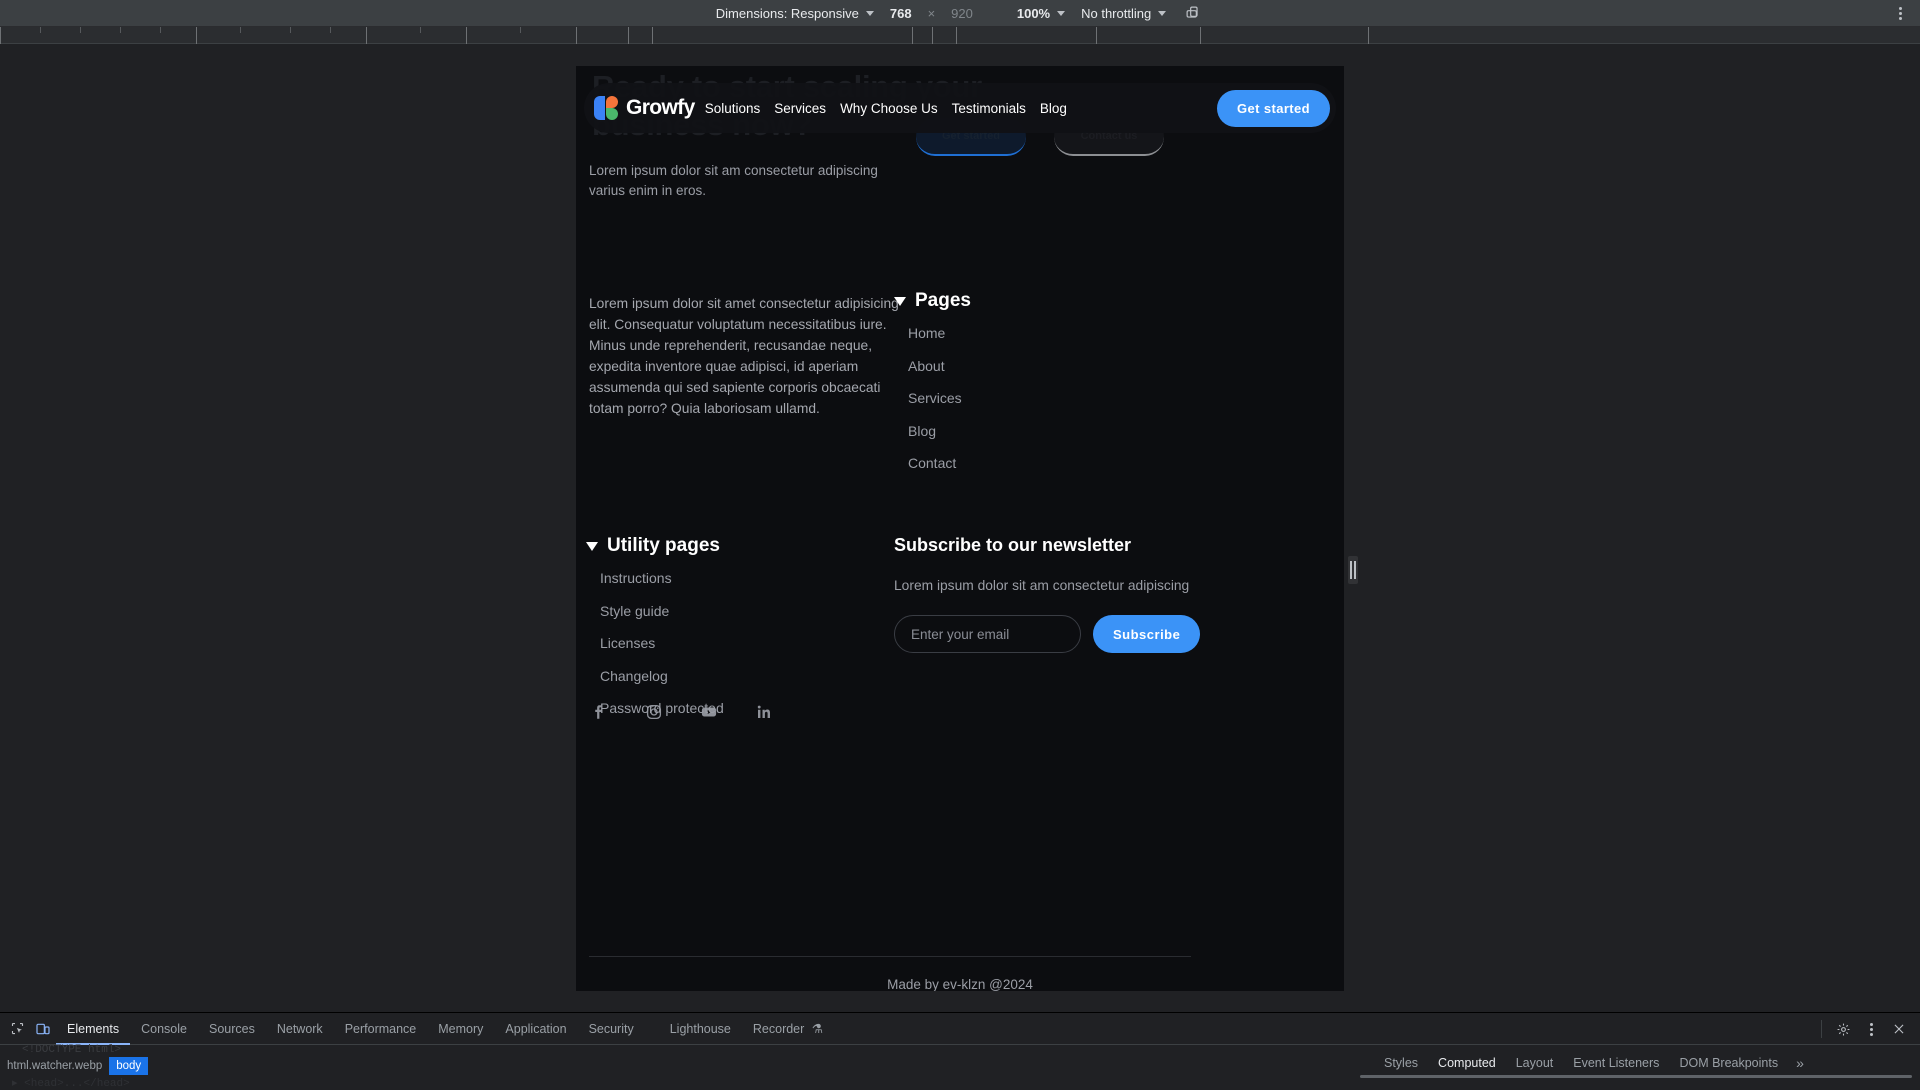 The image size is (1920, 1090). Describe the element at coordinates (607, 108) in the screenshot. I see `growfy-logo-icon` at that location.